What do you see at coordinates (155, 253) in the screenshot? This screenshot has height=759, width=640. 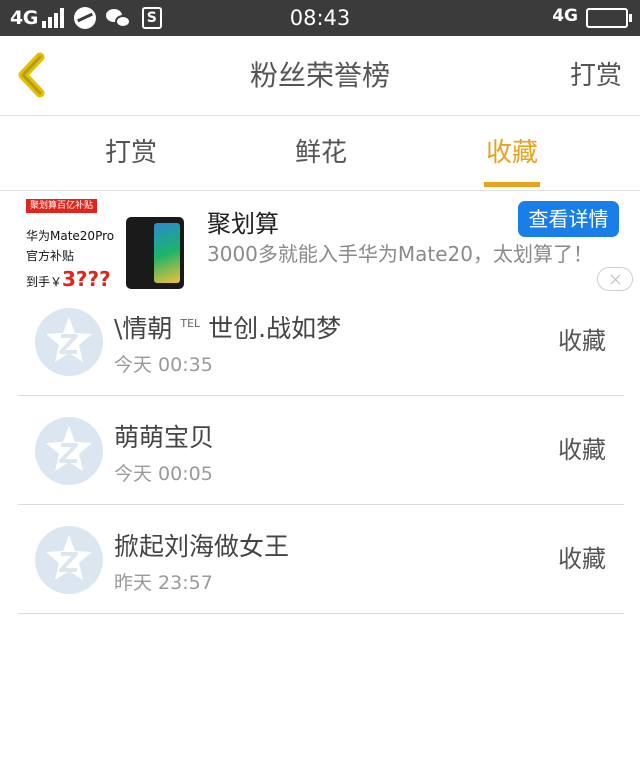 I see `phone-image` at bounding box center [155, 253].